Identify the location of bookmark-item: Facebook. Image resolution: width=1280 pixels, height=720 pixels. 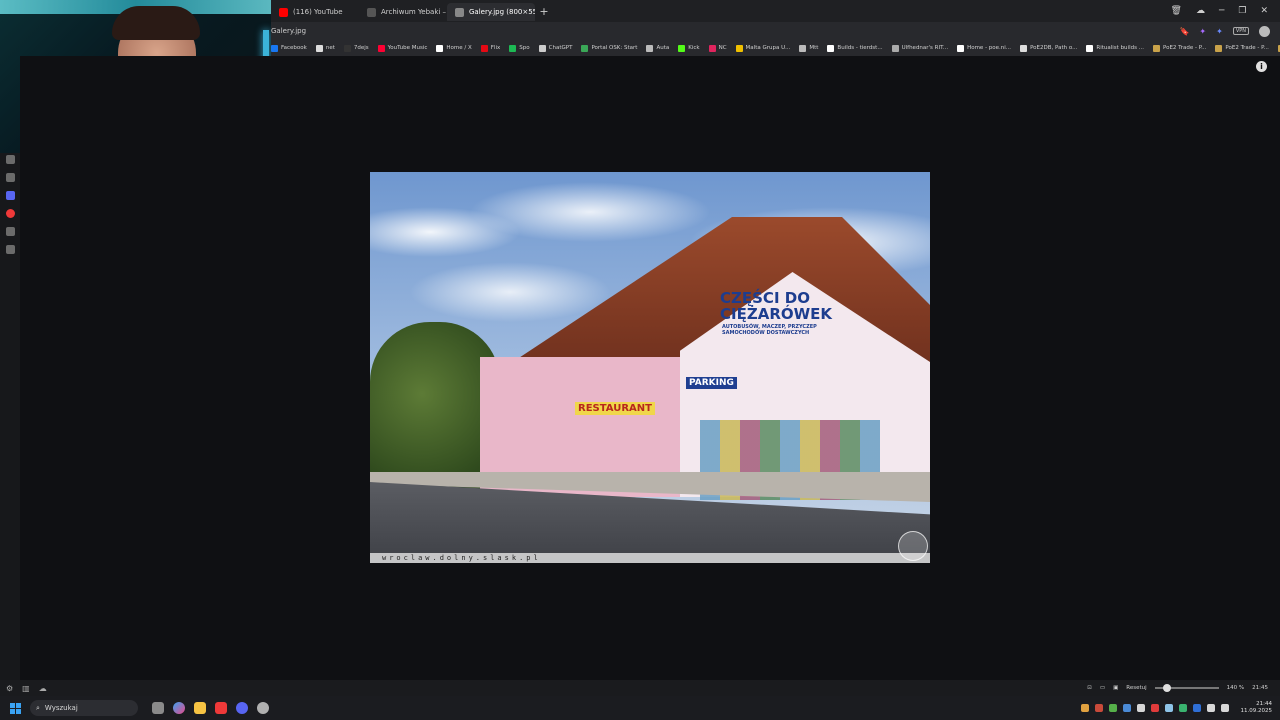
(289, 48).